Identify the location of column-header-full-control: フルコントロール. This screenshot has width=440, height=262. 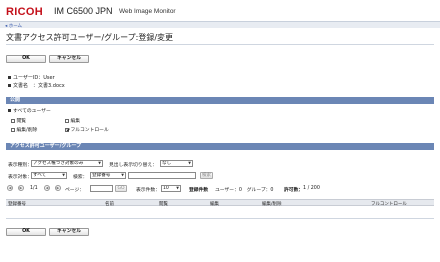
(389, 204).